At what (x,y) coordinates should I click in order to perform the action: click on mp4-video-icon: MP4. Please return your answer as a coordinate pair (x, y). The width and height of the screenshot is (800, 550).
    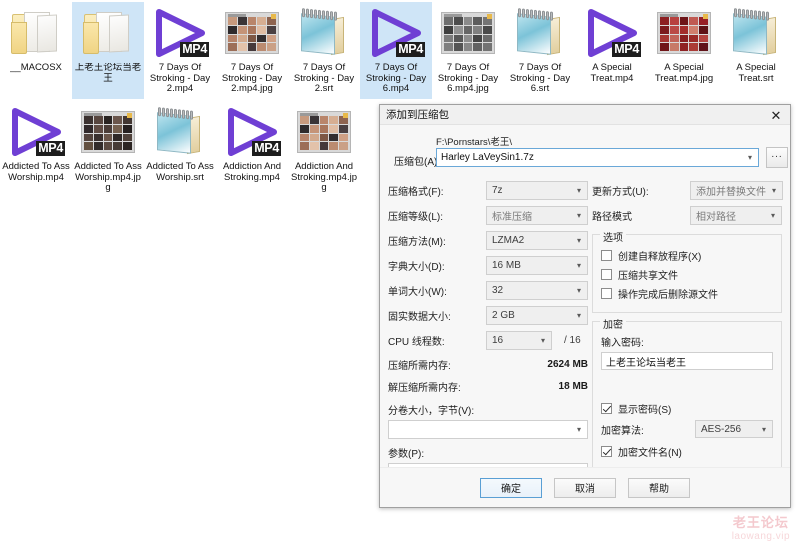
    Looking at the image, I should click on (396, 33).